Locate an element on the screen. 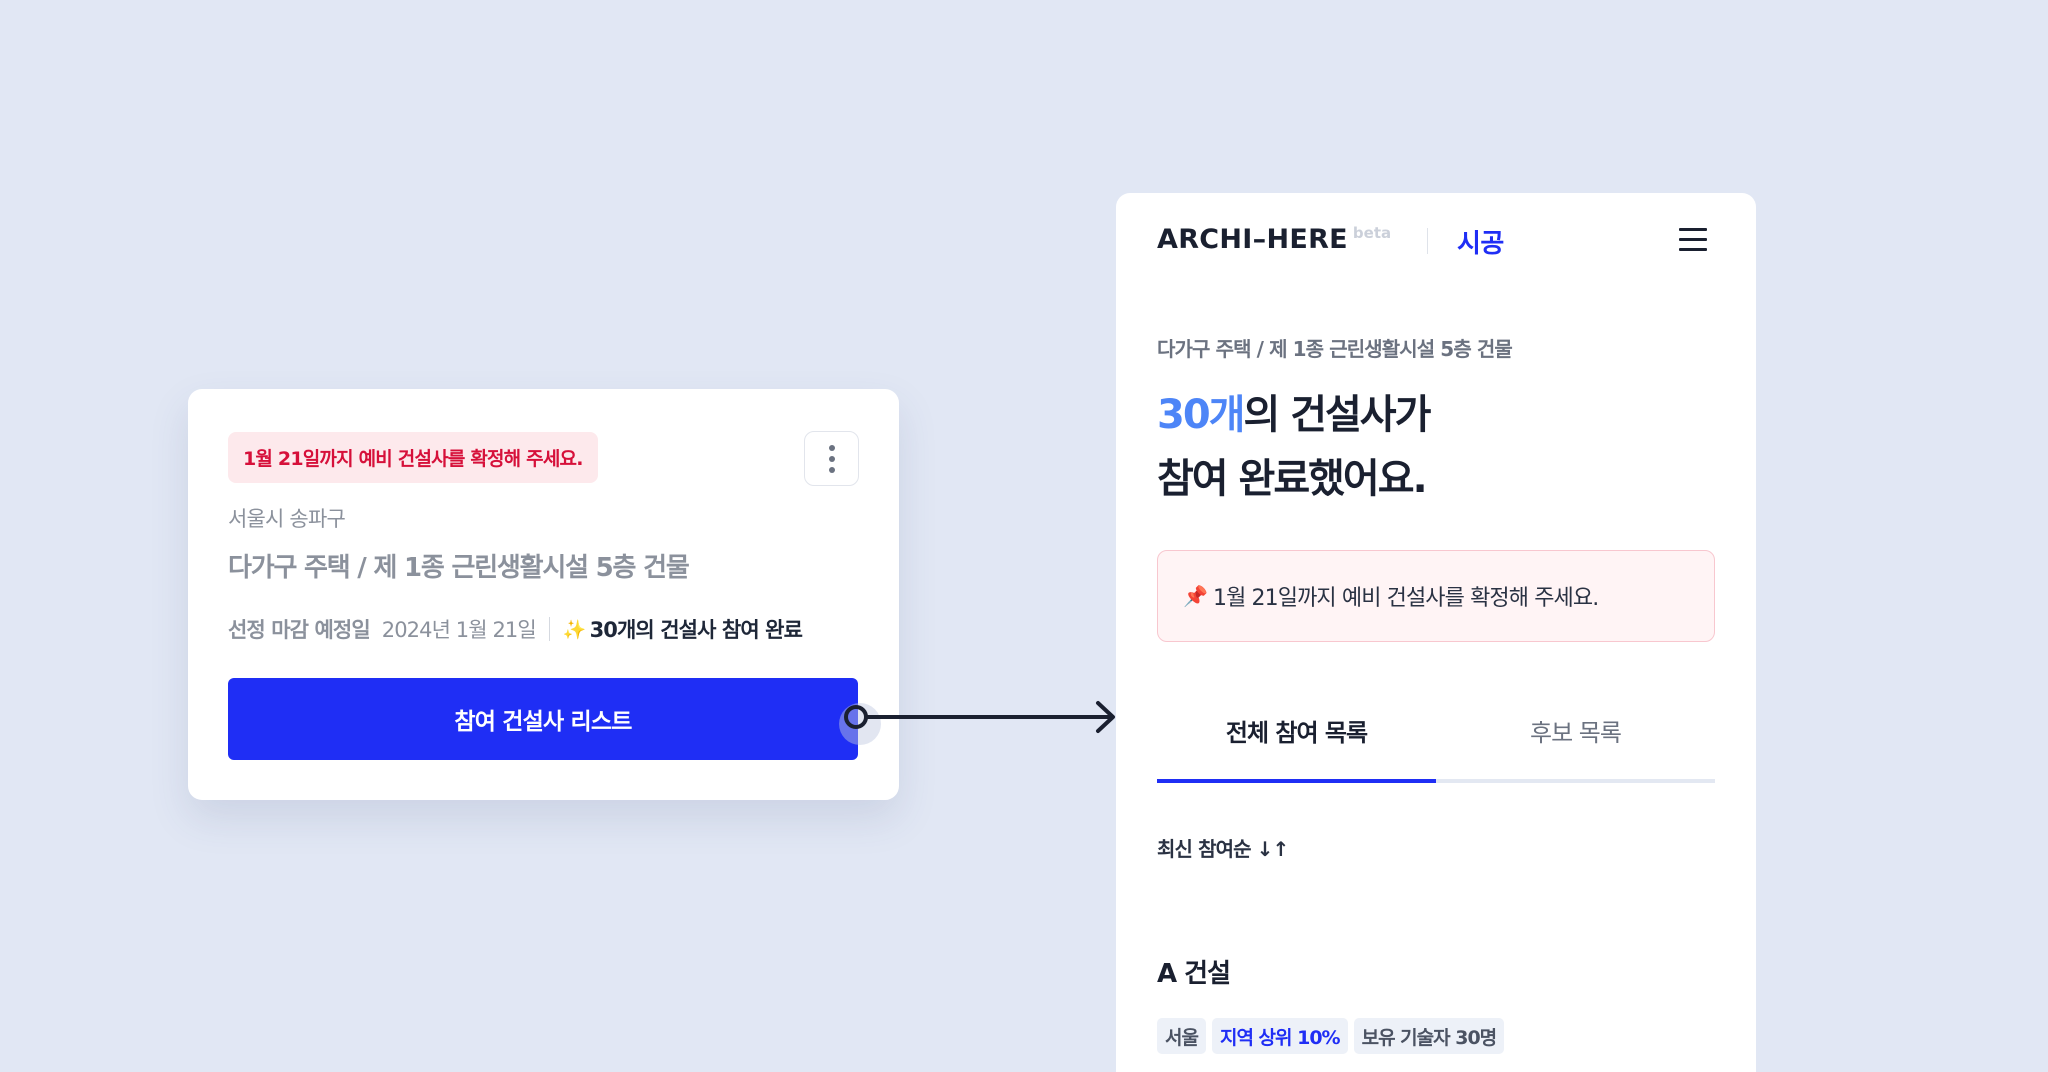  pushpin-icon: 📌 is located at coordinates (1195, 596).